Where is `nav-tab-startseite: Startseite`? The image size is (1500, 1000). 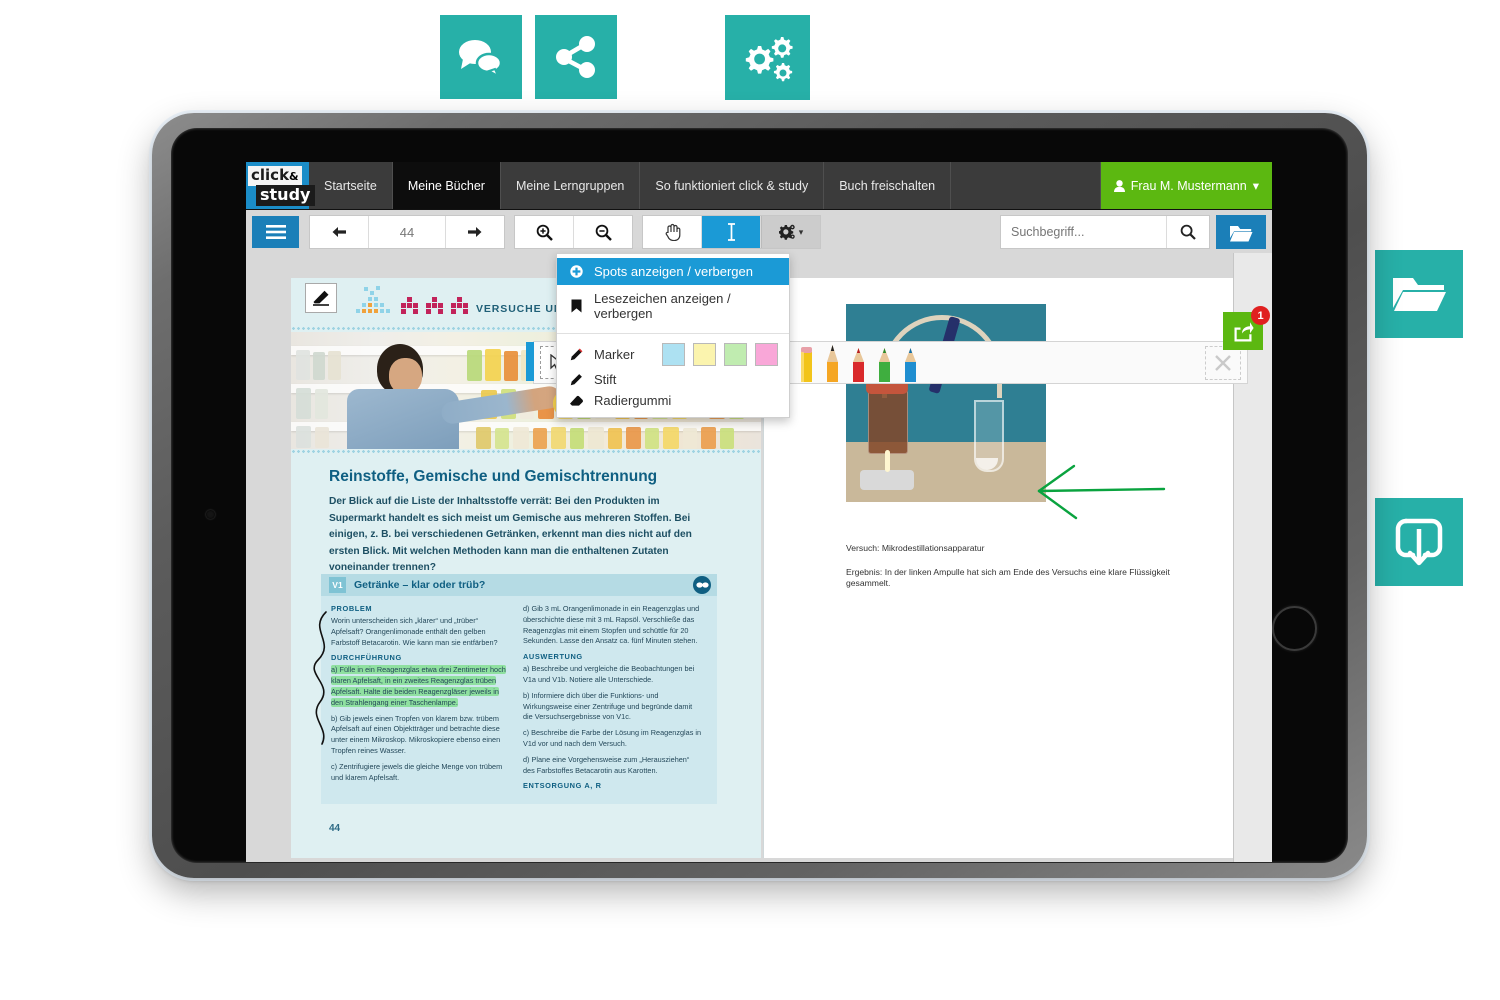
nav-tab-startseite: Startseite is located at coordinates (351, 185).